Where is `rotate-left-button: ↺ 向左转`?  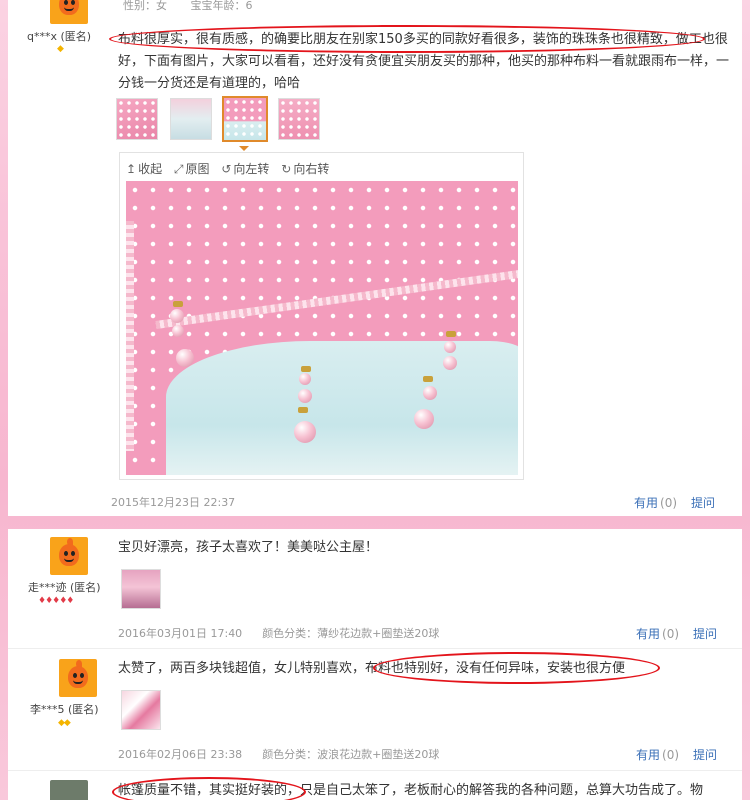 rotate-left-button: ↺ 向左转 is located at coordinates (245, 168).